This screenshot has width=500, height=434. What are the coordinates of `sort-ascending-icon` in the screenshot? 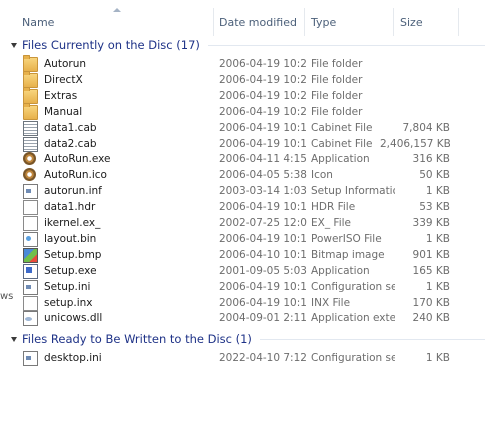 It's located at (117, 10).